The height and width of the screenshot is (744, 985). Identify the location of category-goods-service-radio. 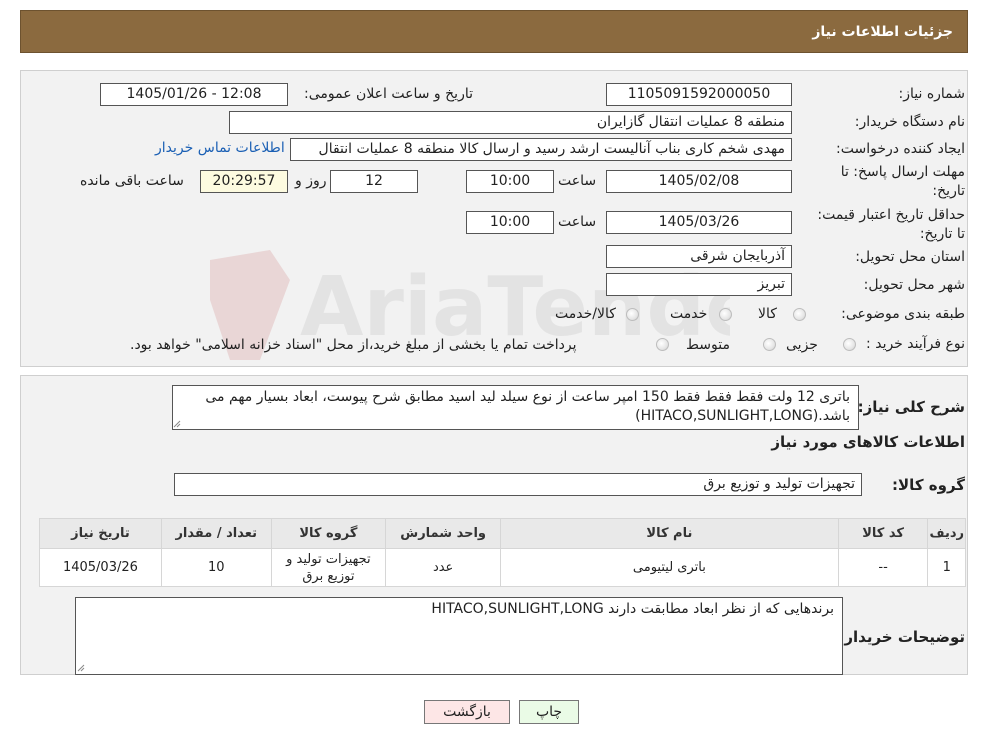
(632, 314).